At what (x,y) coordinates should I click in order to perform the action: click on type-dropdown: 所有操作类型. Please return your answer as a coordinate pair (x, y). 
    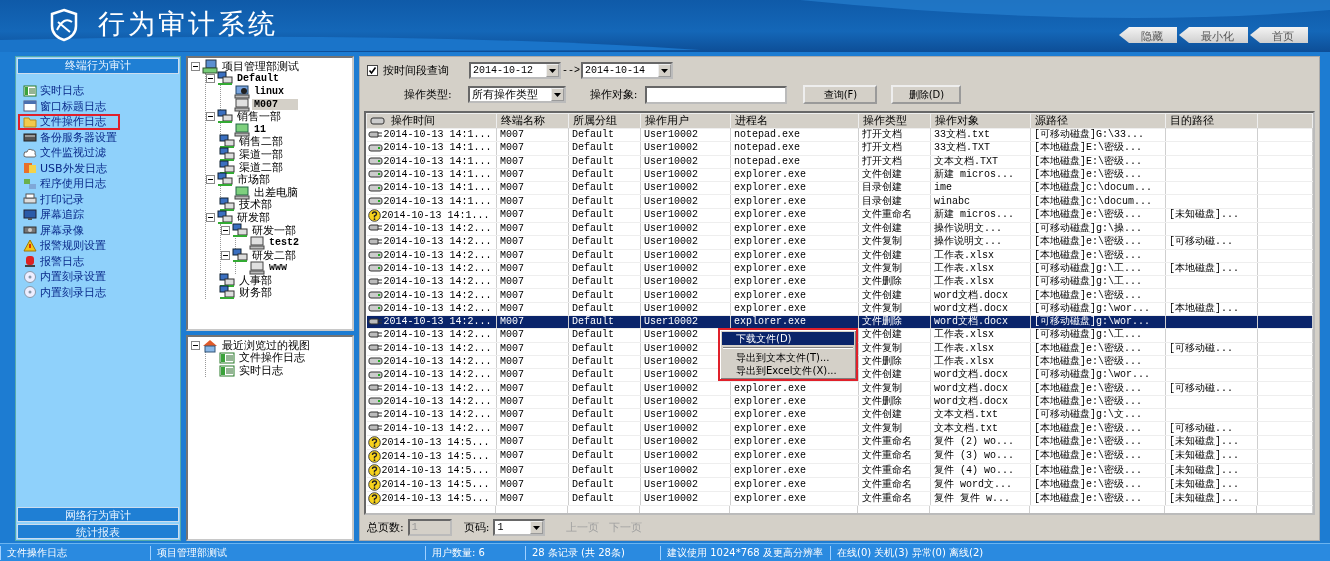
    Looking at the image, I should click on (516, 94).